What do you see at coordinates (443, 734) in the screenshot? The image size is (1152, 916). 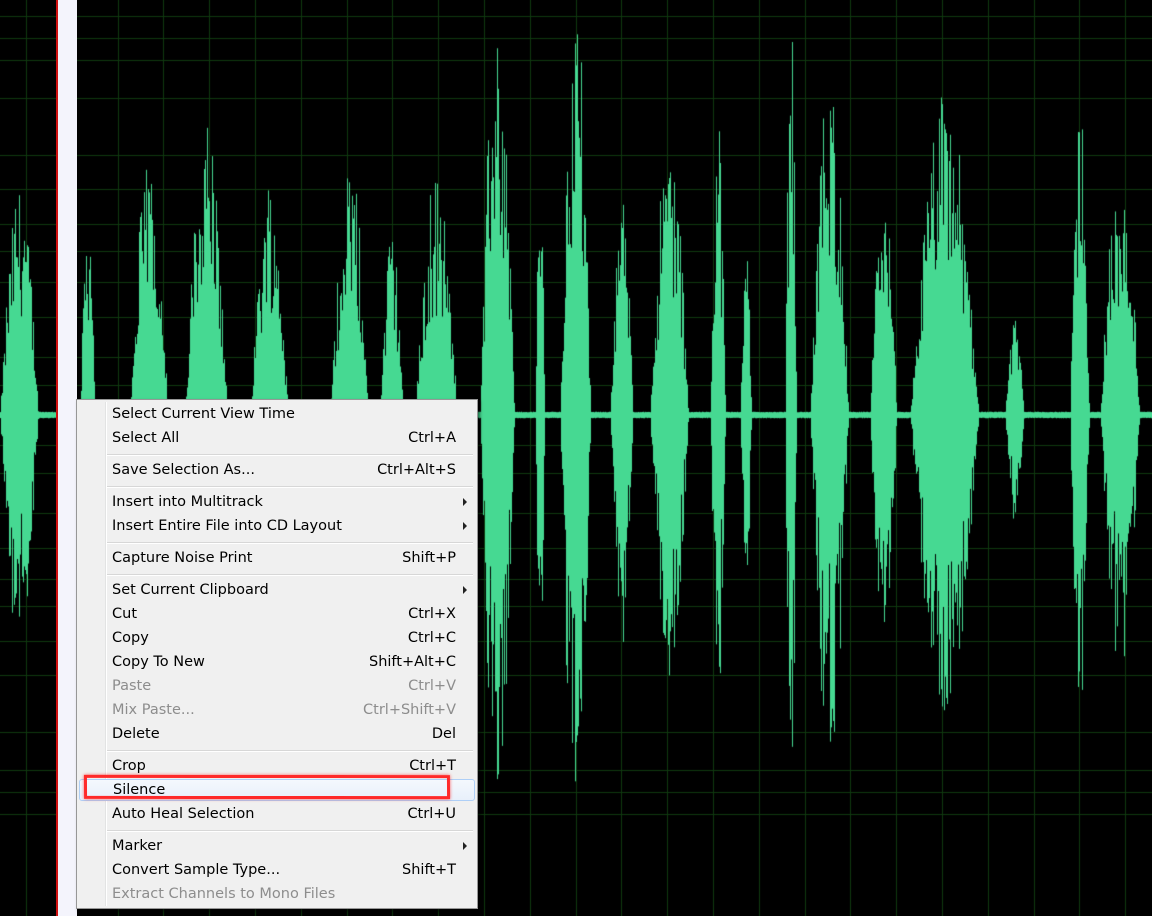 I see `menu-item-shortcut: Del` at bounding box center [443, 734].